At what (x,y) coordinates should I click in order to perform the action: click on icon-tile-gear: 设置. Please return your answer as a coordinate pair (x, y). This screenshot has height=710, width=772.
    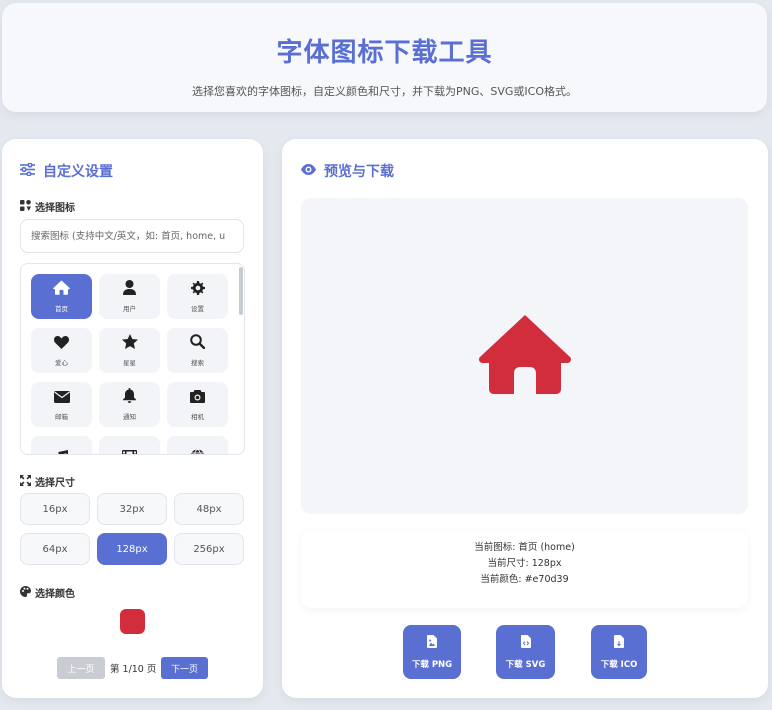
    Looking at the image, I should click on (197, 296).